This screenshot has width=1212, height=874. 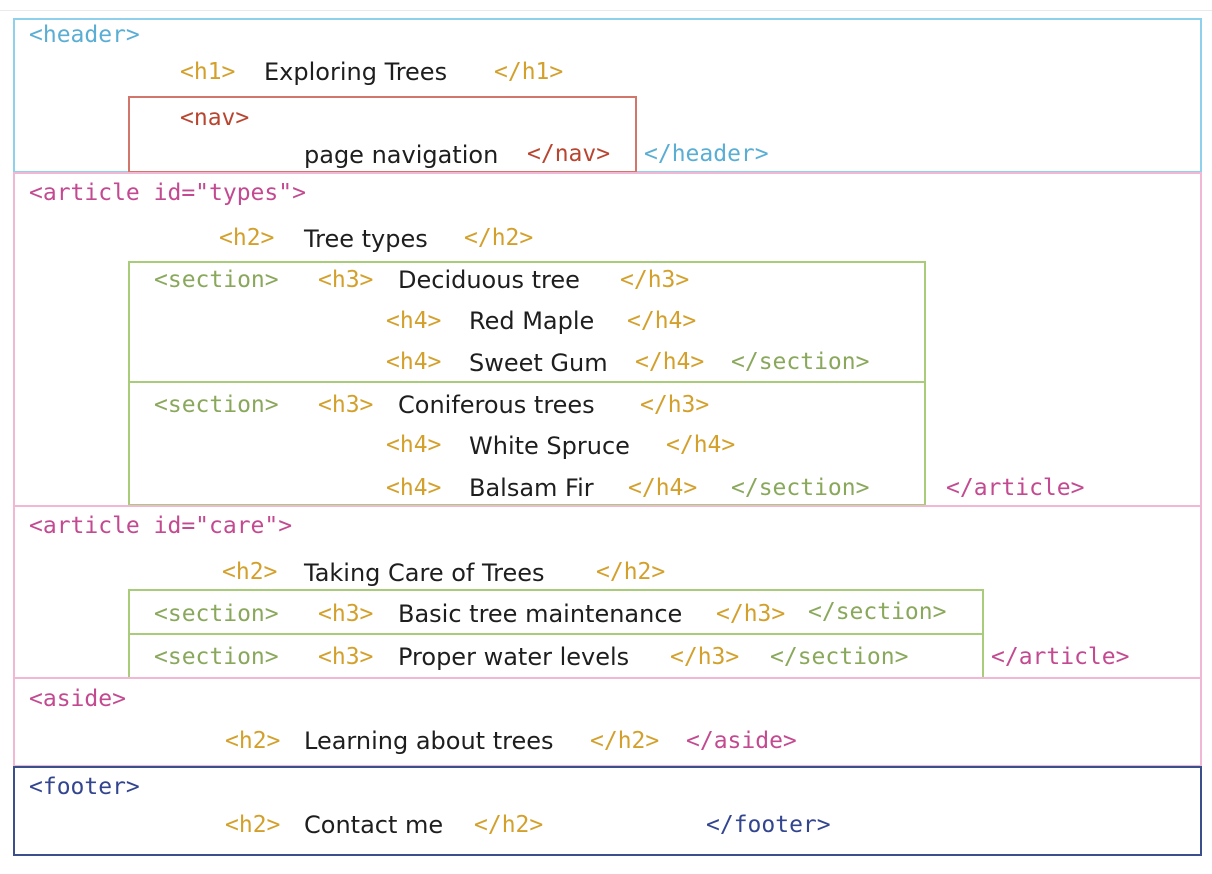 What do you see at coordinates (84, 35) in the screenshot?
I see `header-open-tag: <header>` at bounding box center [84, 35].